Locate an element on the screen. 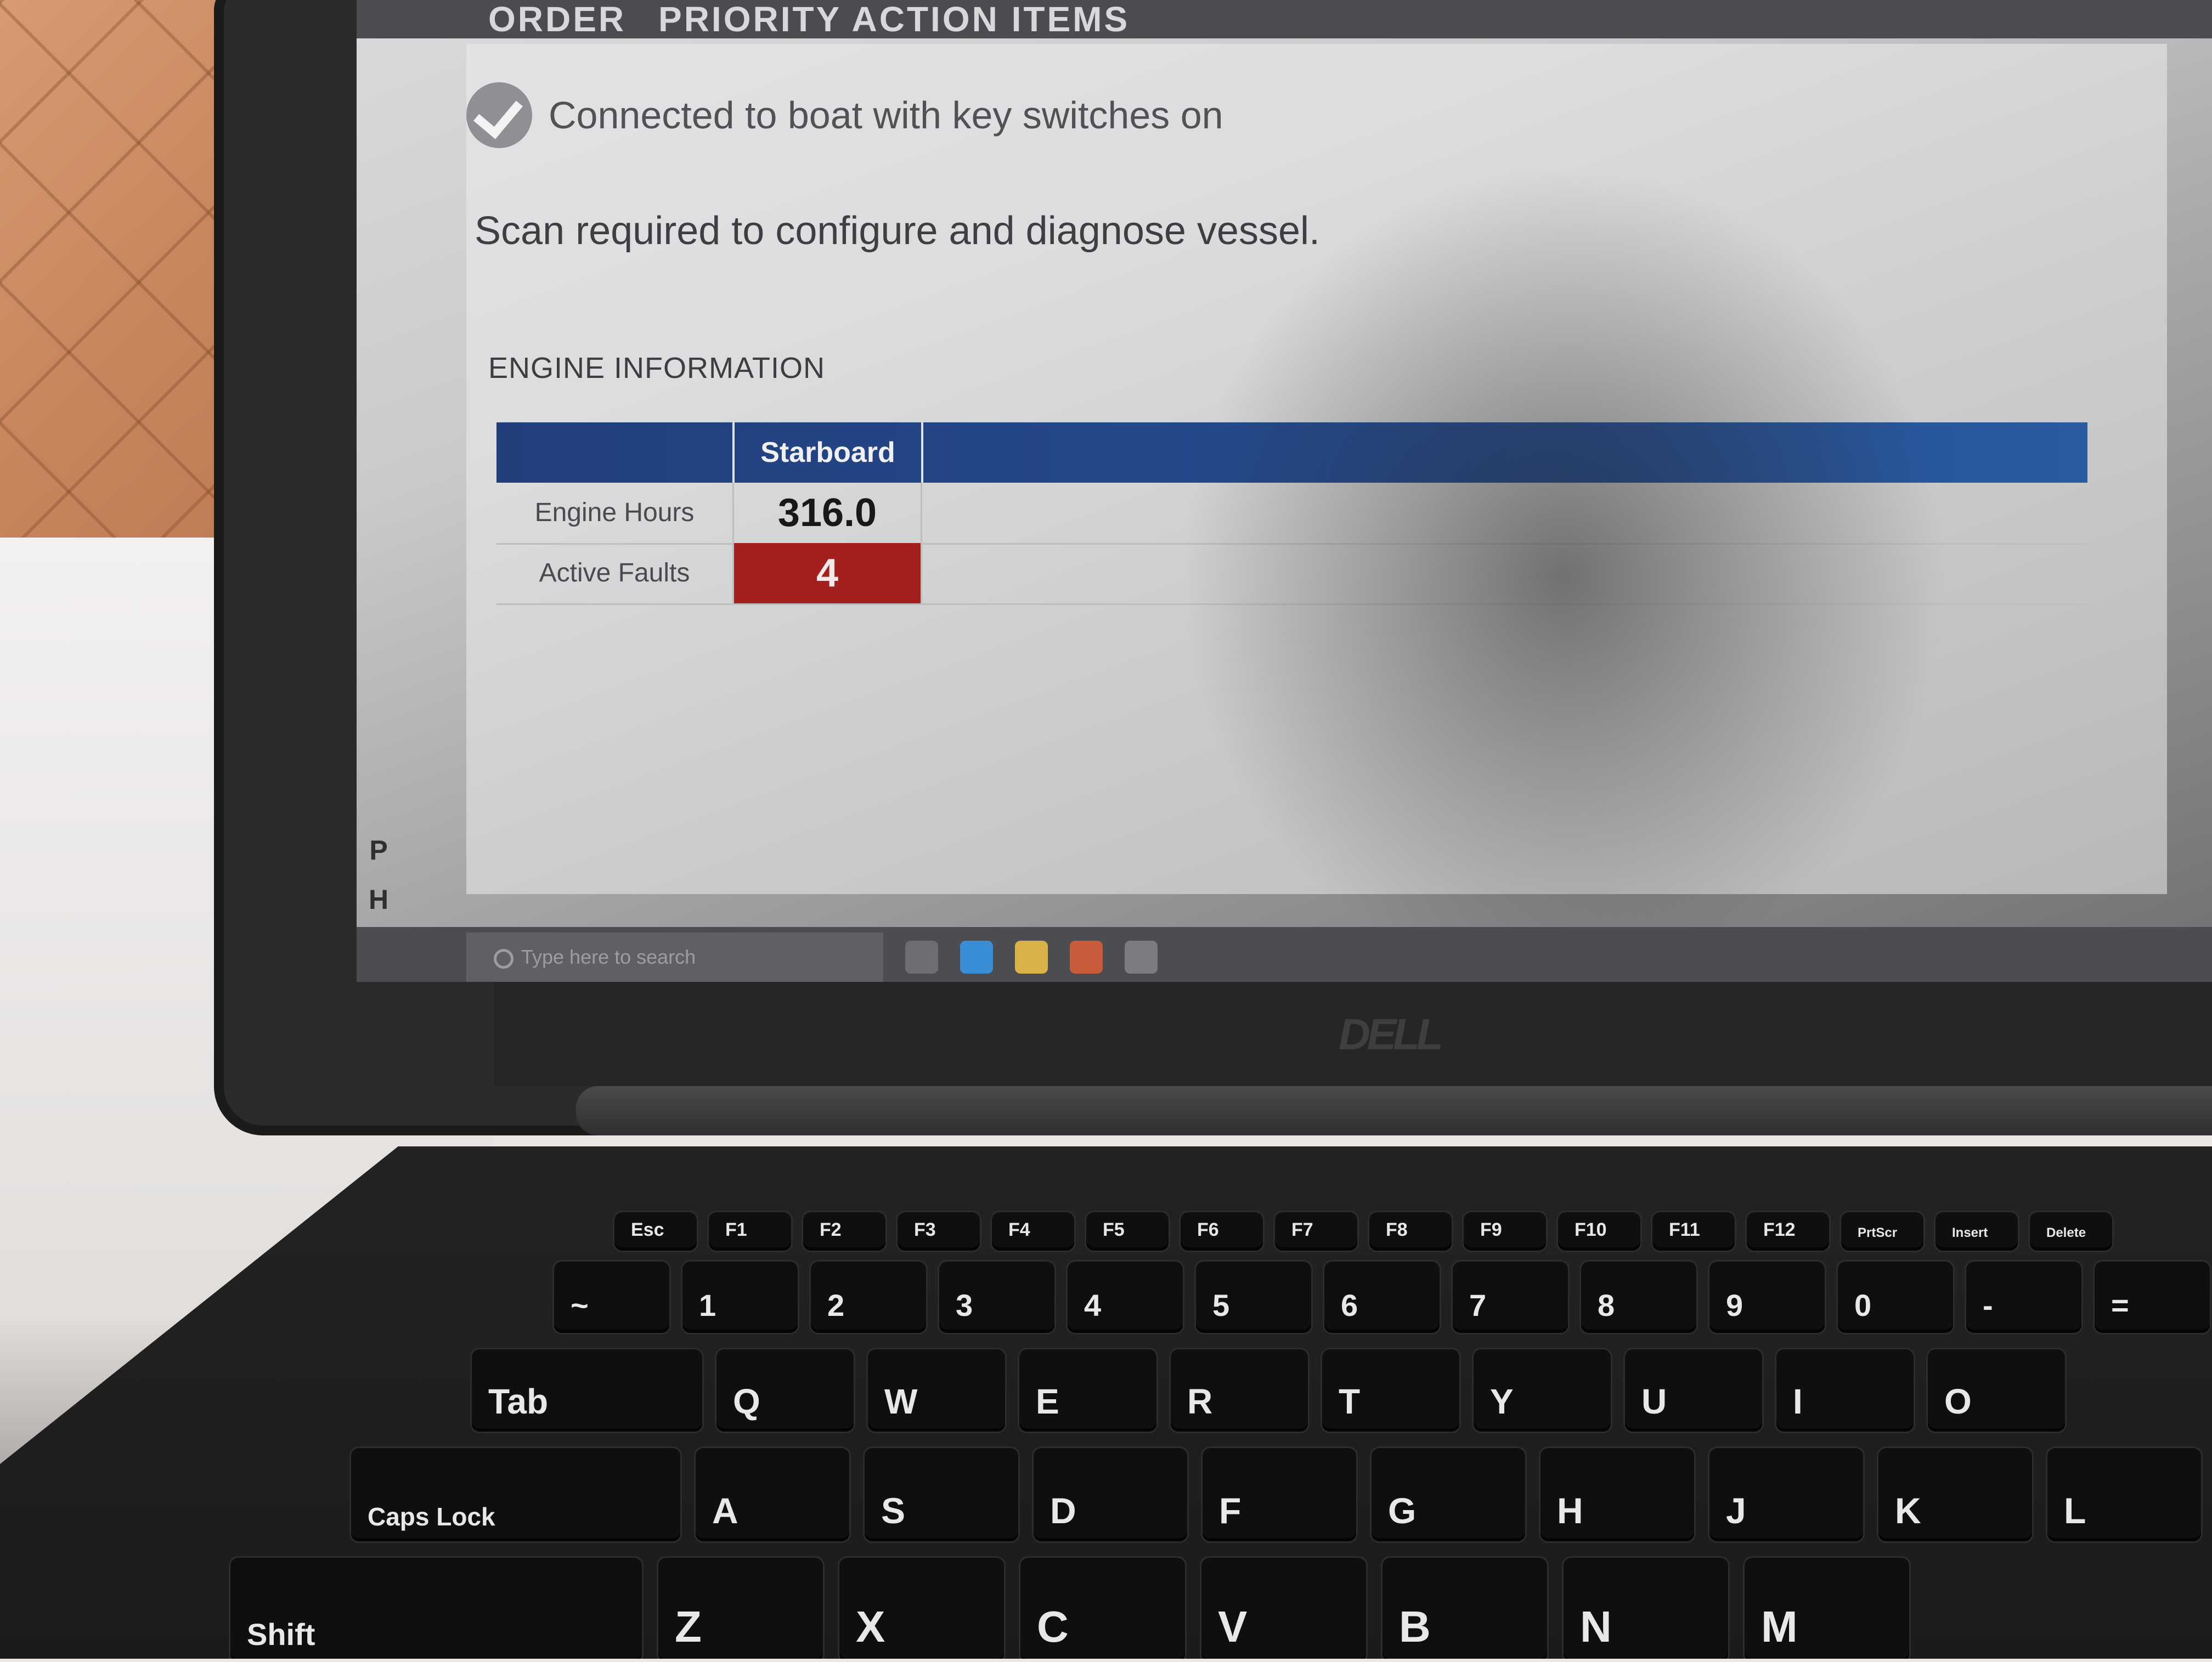 The width and height of the screenshot is (2212, 1662). key-label: F2 is located at coordinates (831, 1230).